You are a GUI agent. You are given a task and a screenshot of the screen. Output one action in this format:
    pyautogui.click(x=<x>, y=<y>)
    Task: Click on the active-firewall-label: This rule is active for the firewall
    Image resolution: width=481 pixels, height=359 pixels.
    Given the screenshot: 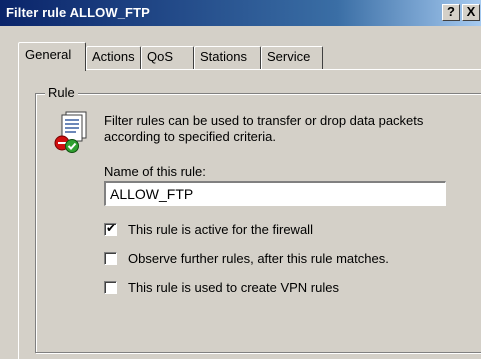 What is the action you would take?
    pyautogui.click(x=220, y=229)
    